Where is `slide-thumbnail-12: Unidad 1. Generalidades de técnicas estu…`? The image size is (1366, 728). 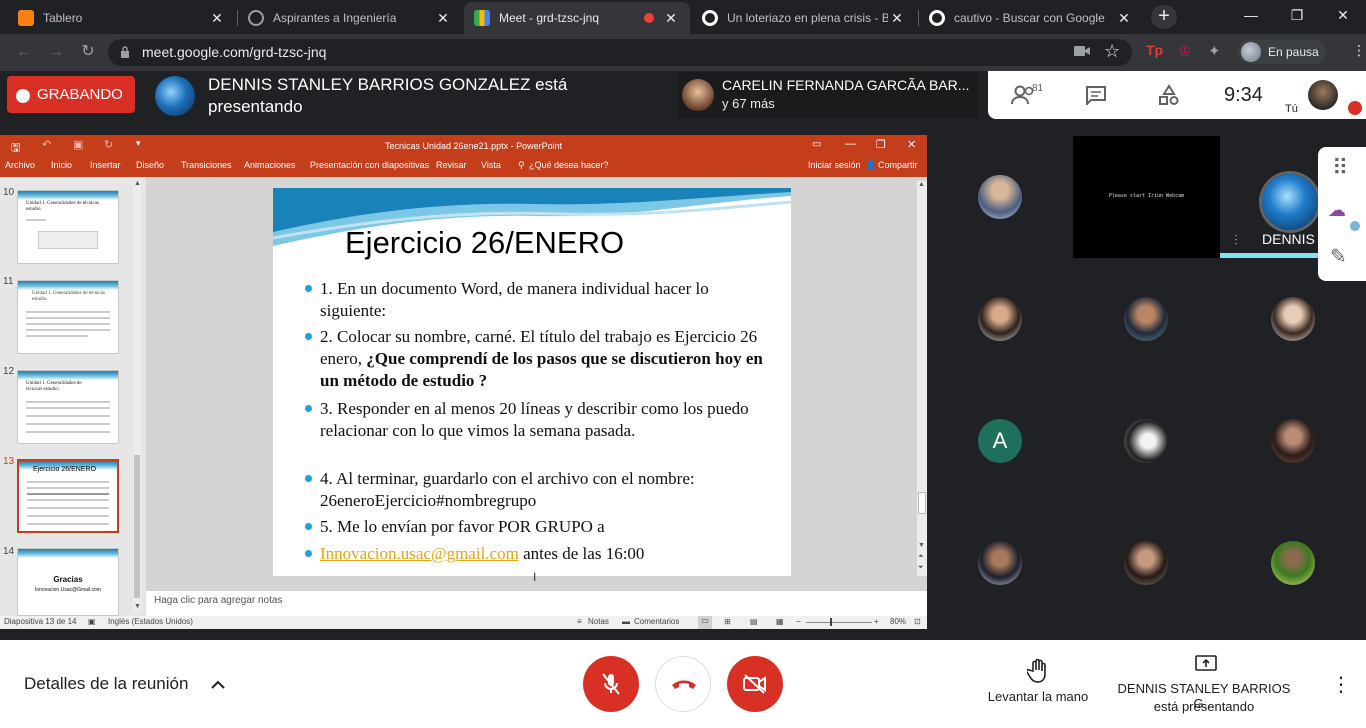
slide-thumbnail-12: Unidad 1. Generalidades de técnicas estu… is located at coordinates (68, 407).